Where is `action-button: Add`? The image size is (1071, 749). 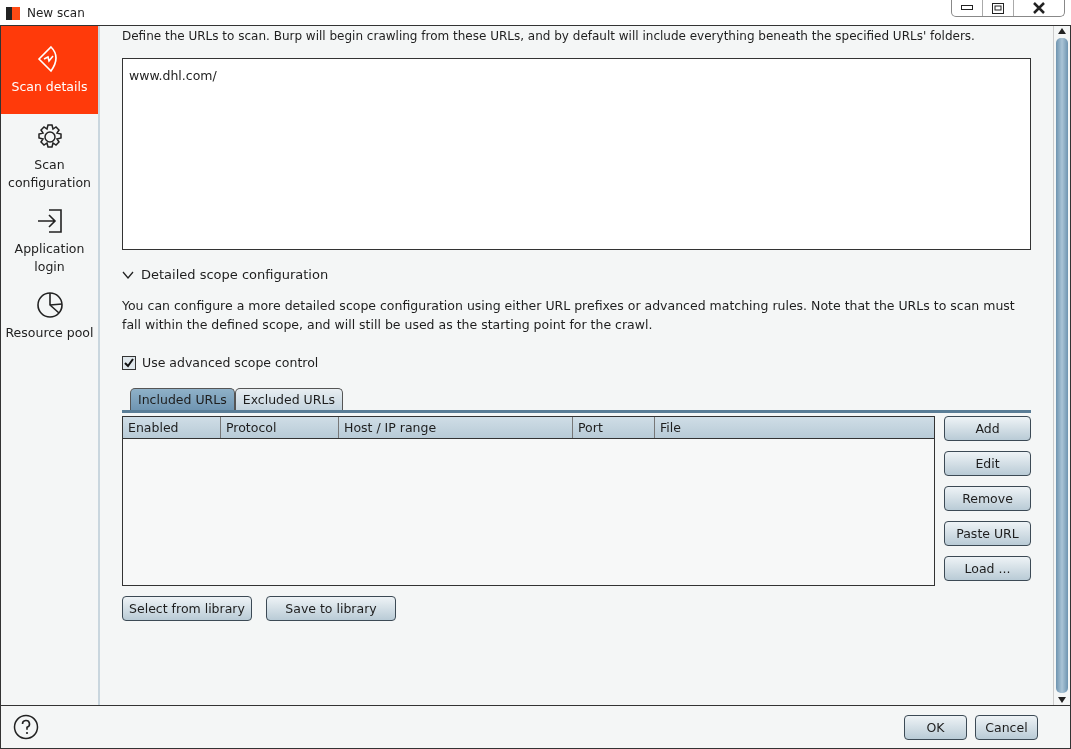
action-button: Add is located at coordinates (987, 428).